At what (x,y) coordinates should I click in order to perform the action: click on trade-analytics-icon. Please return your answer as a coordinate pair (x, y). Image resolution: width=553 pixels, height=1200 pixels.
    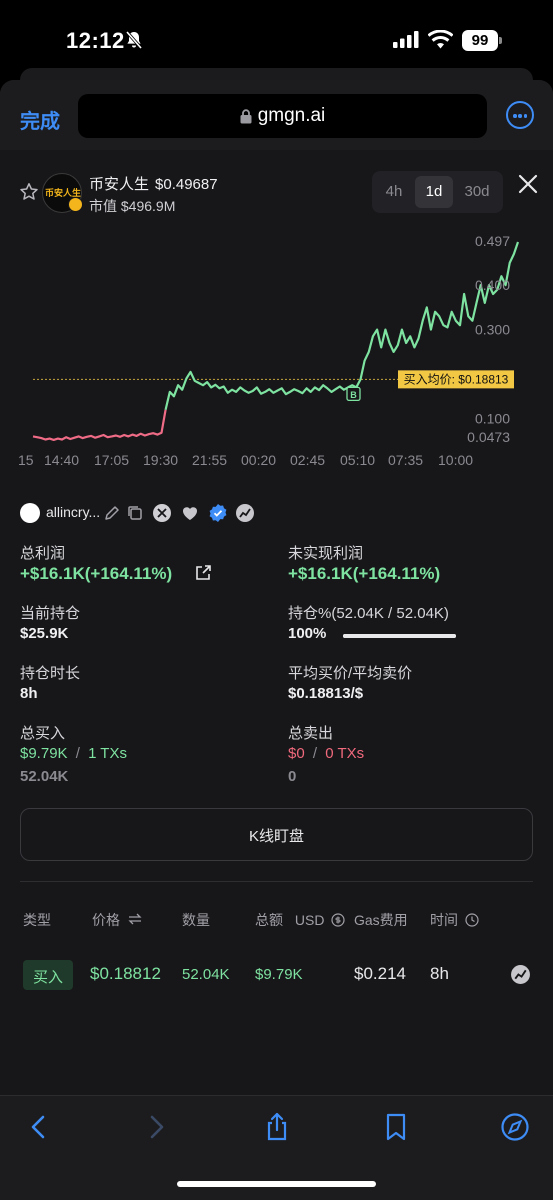
    Looking at the image, I should click on (520, 974).